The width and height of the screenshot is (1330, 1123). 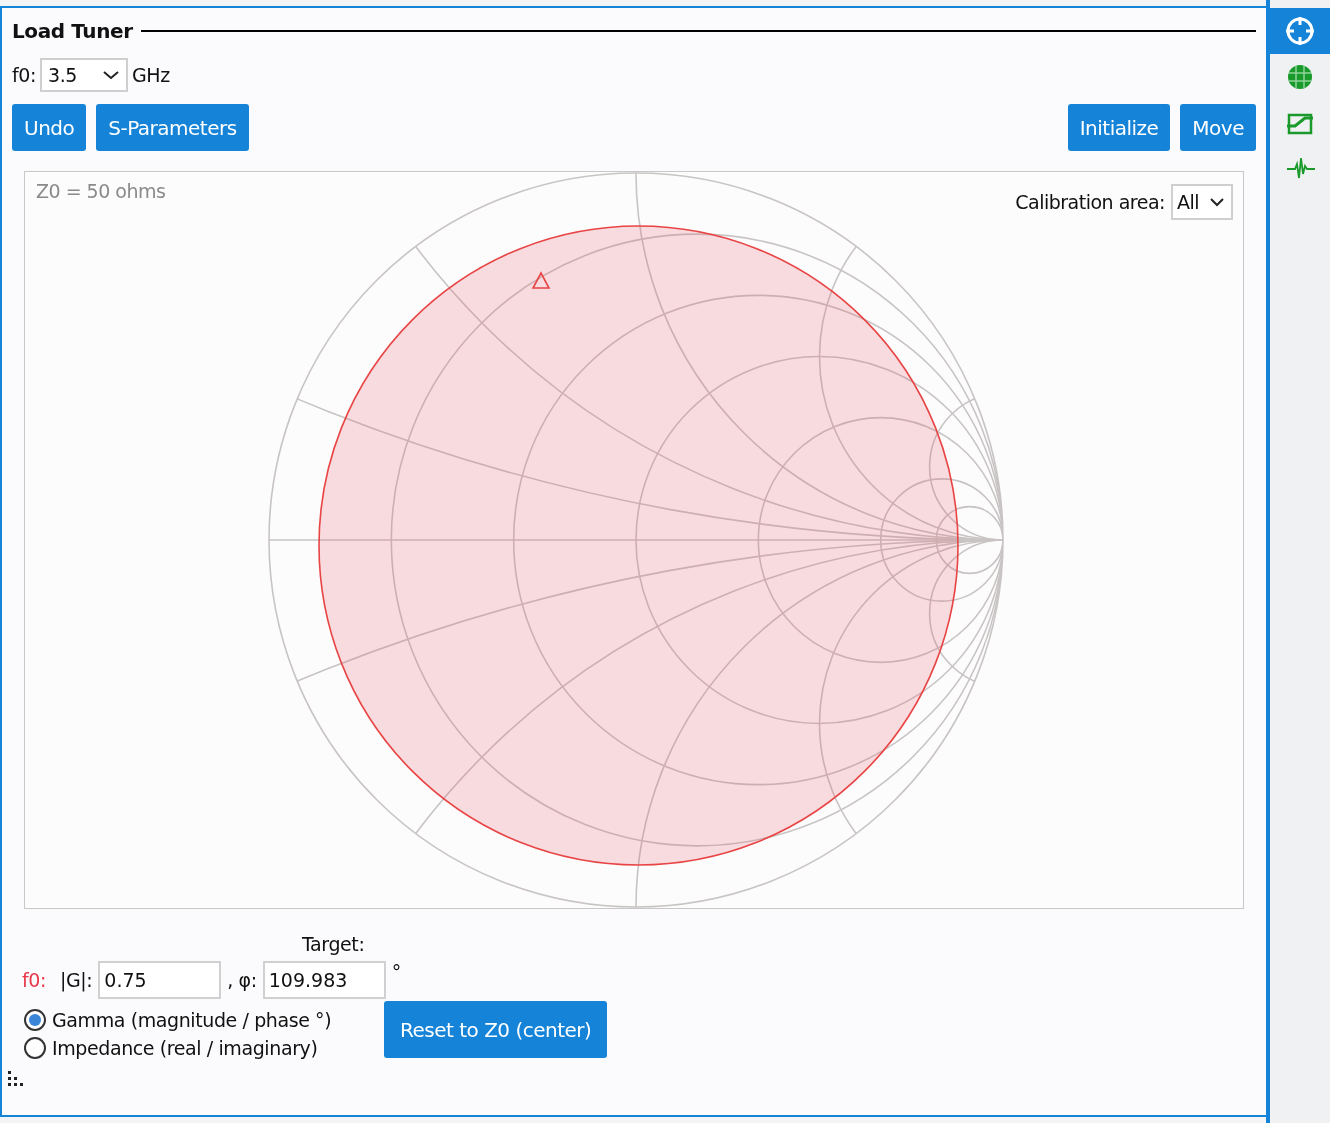 What do you see at coordinates (172, 127) in the screenshot?
I see `toolbar-button: S-Parameters` at bounding box center [172, 127].